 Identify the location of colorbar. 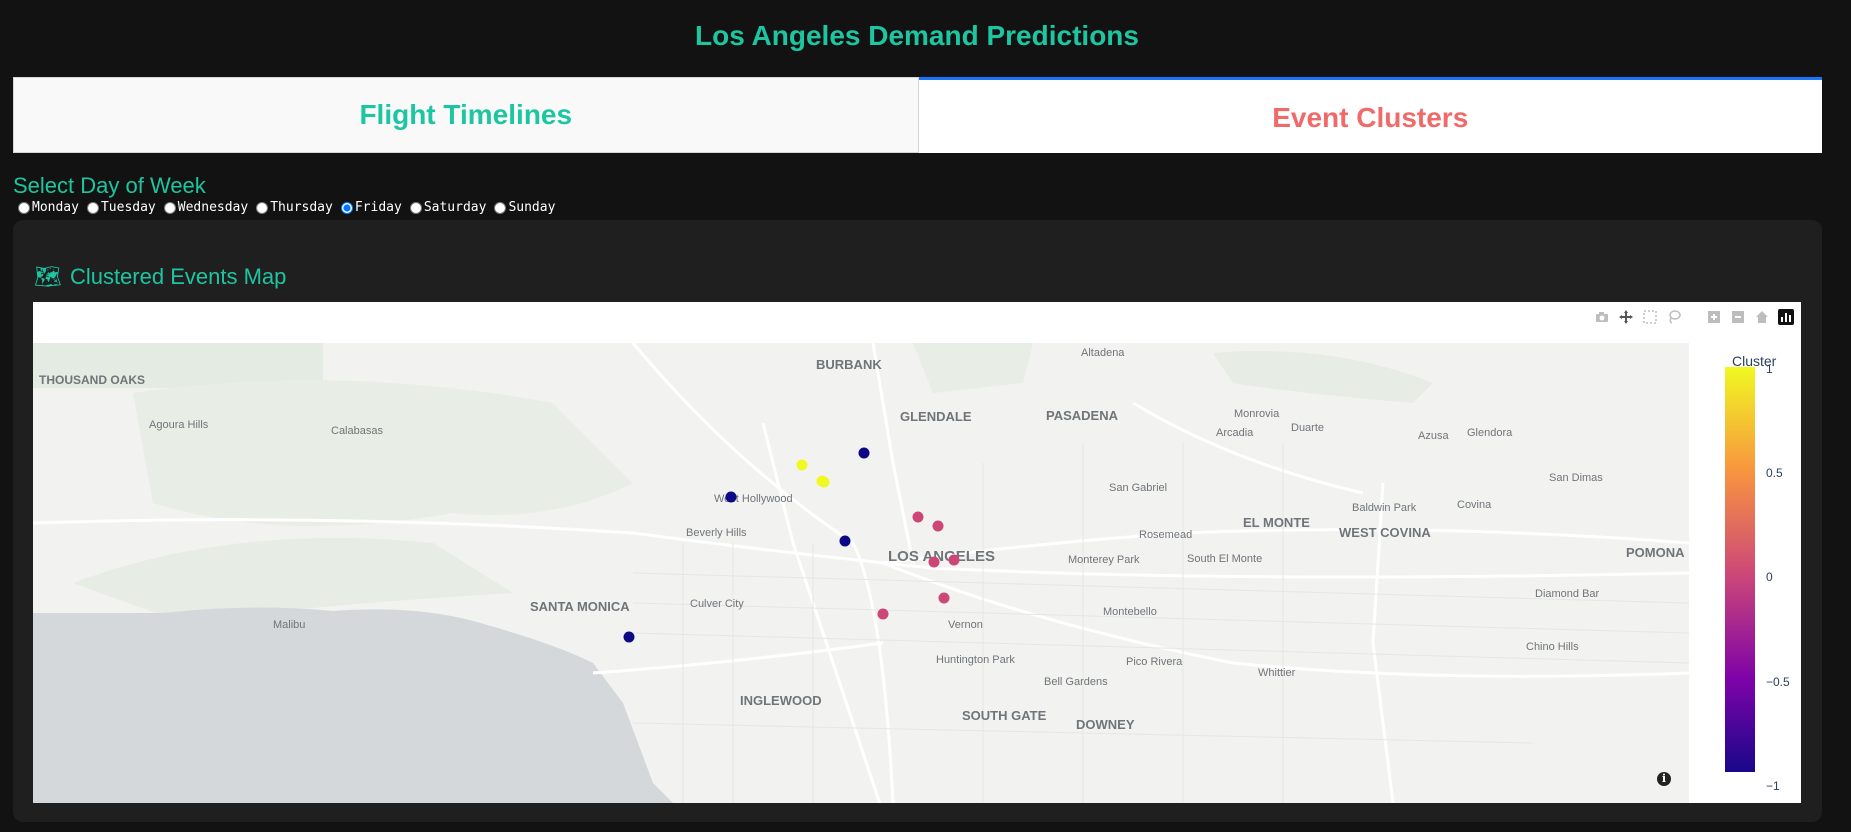
(1740, 569).